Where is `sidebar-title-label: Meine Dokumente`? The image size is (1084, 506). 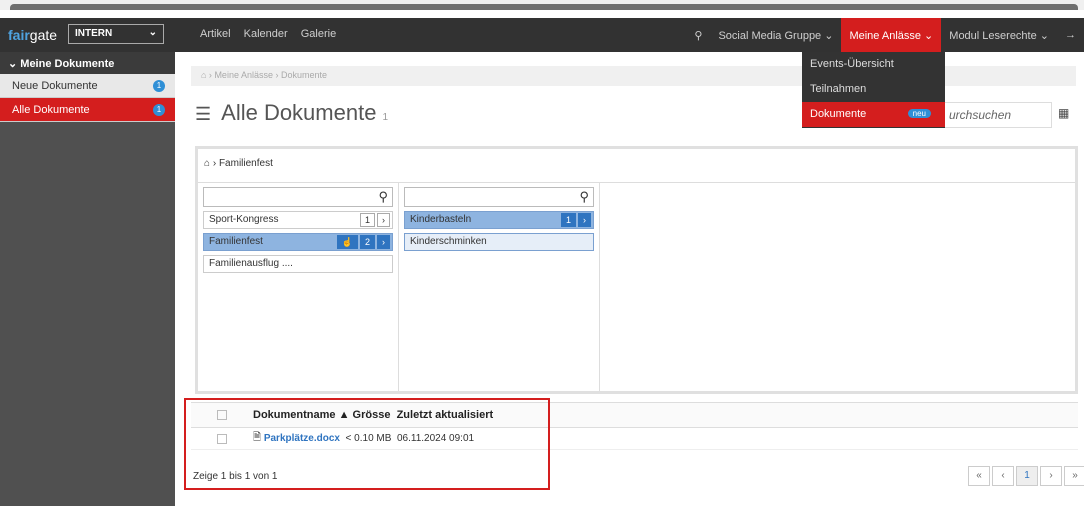
sidebar-title-label: Meine Dokumente is located at coordinates (67, 64).